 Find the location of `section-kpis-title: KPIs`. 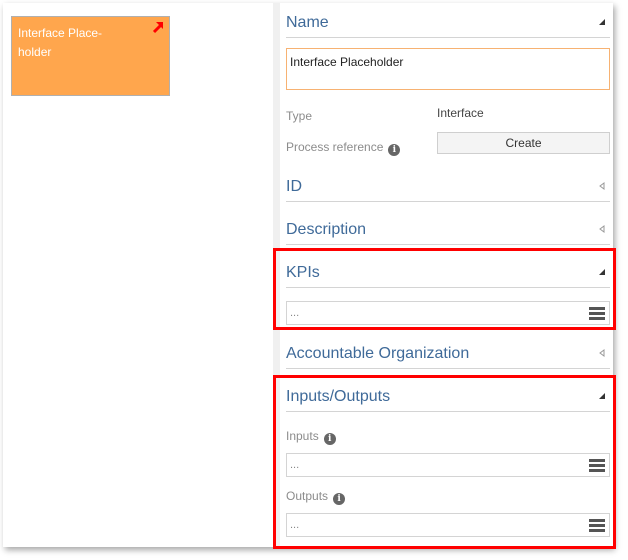

section-kpis-title: KPIs is located at coordinates (303, 272).